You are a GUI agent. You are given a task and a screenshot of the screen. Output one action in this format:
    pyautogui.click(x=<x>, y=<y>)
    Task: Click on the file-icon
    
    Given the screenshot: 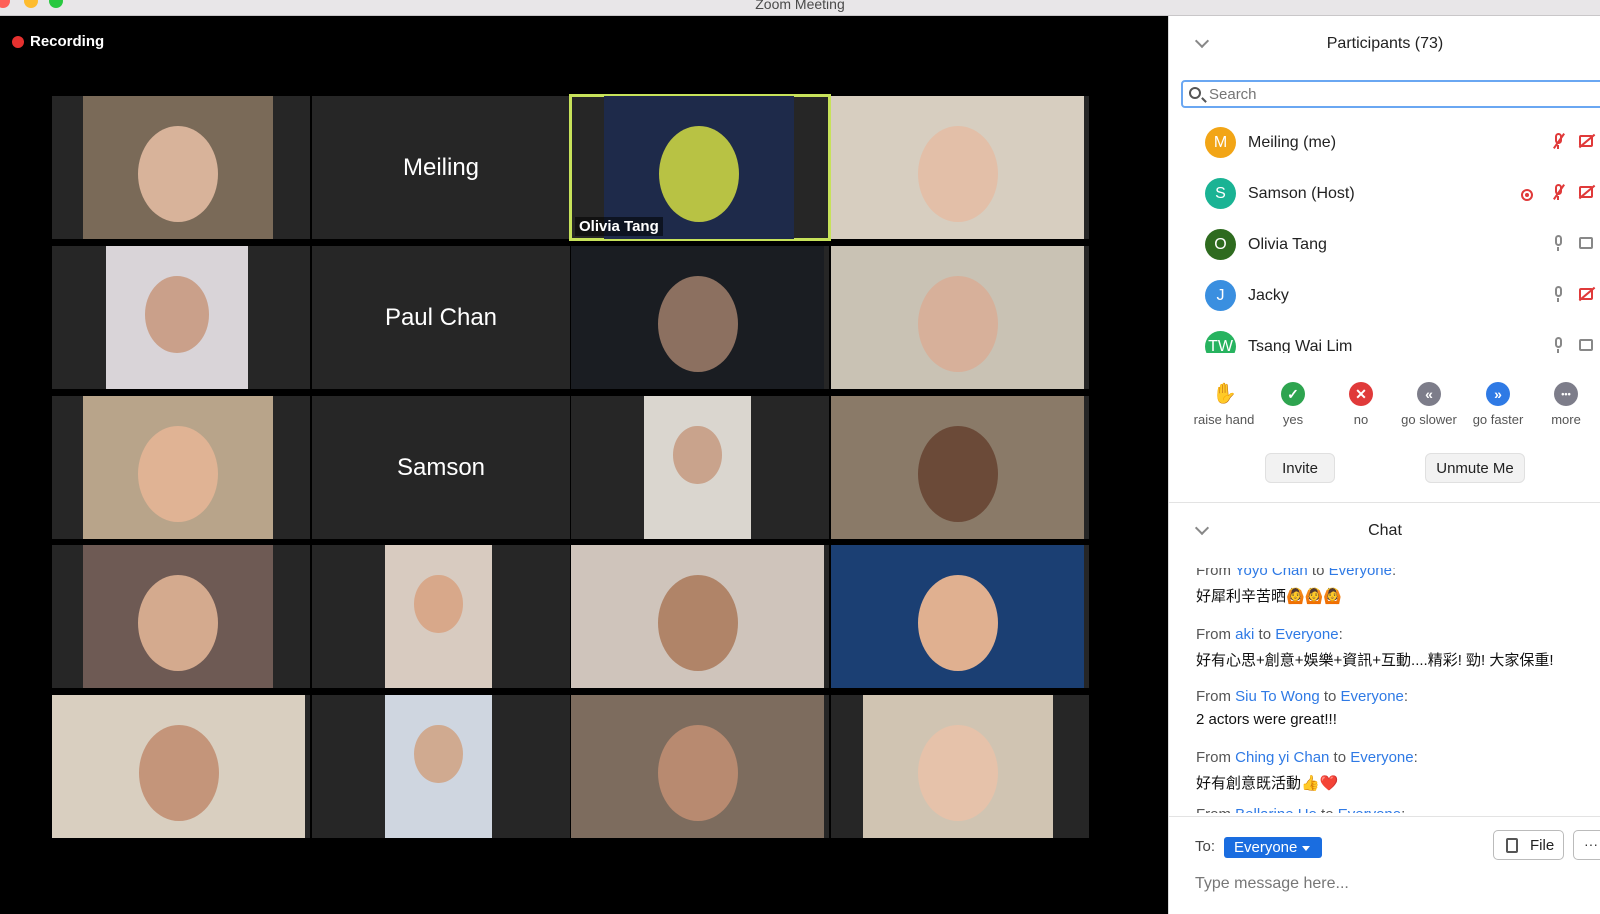 What is the action you would take?
    pyautogui.click(x=1512, y=845)
    